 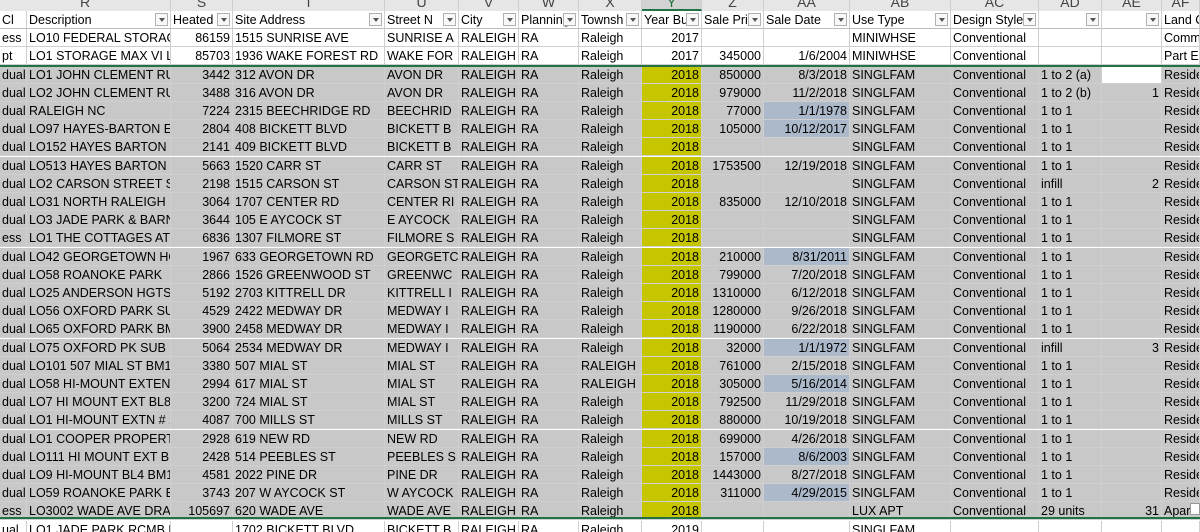 What do you see at coordinates (807, 202) in the screenshot?
I see `cell-sale-date: 12/10/2018` at bounding box center [807, 202].